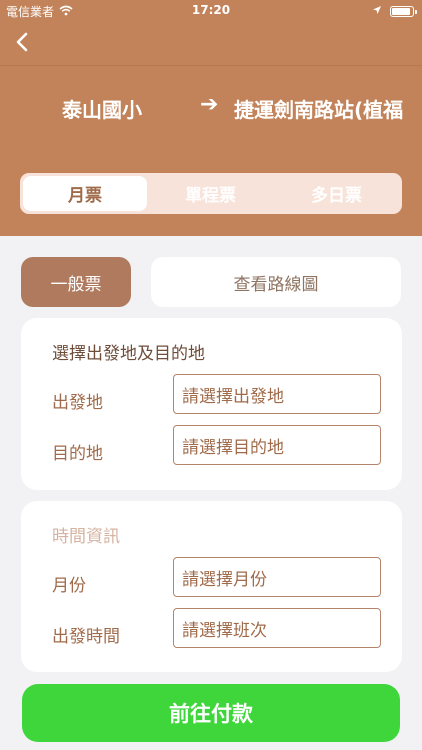 The width and height of the screenshot is (422, 750). Describe the element at coordinates (211, 713) in the screenshot. I see `proceed-to-payment-button: 前往付款` at that location.